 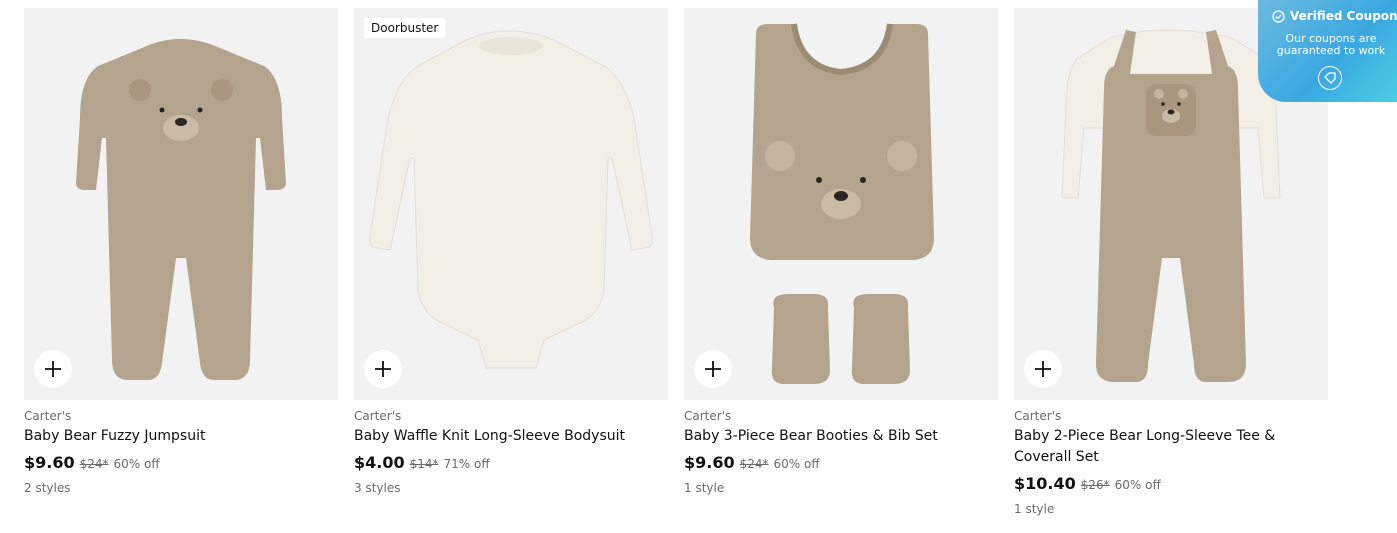 What do you see at coordinates (181, 209) in the screenshot?
I see `jumpsuit-image` at bounding box center [181, 209].